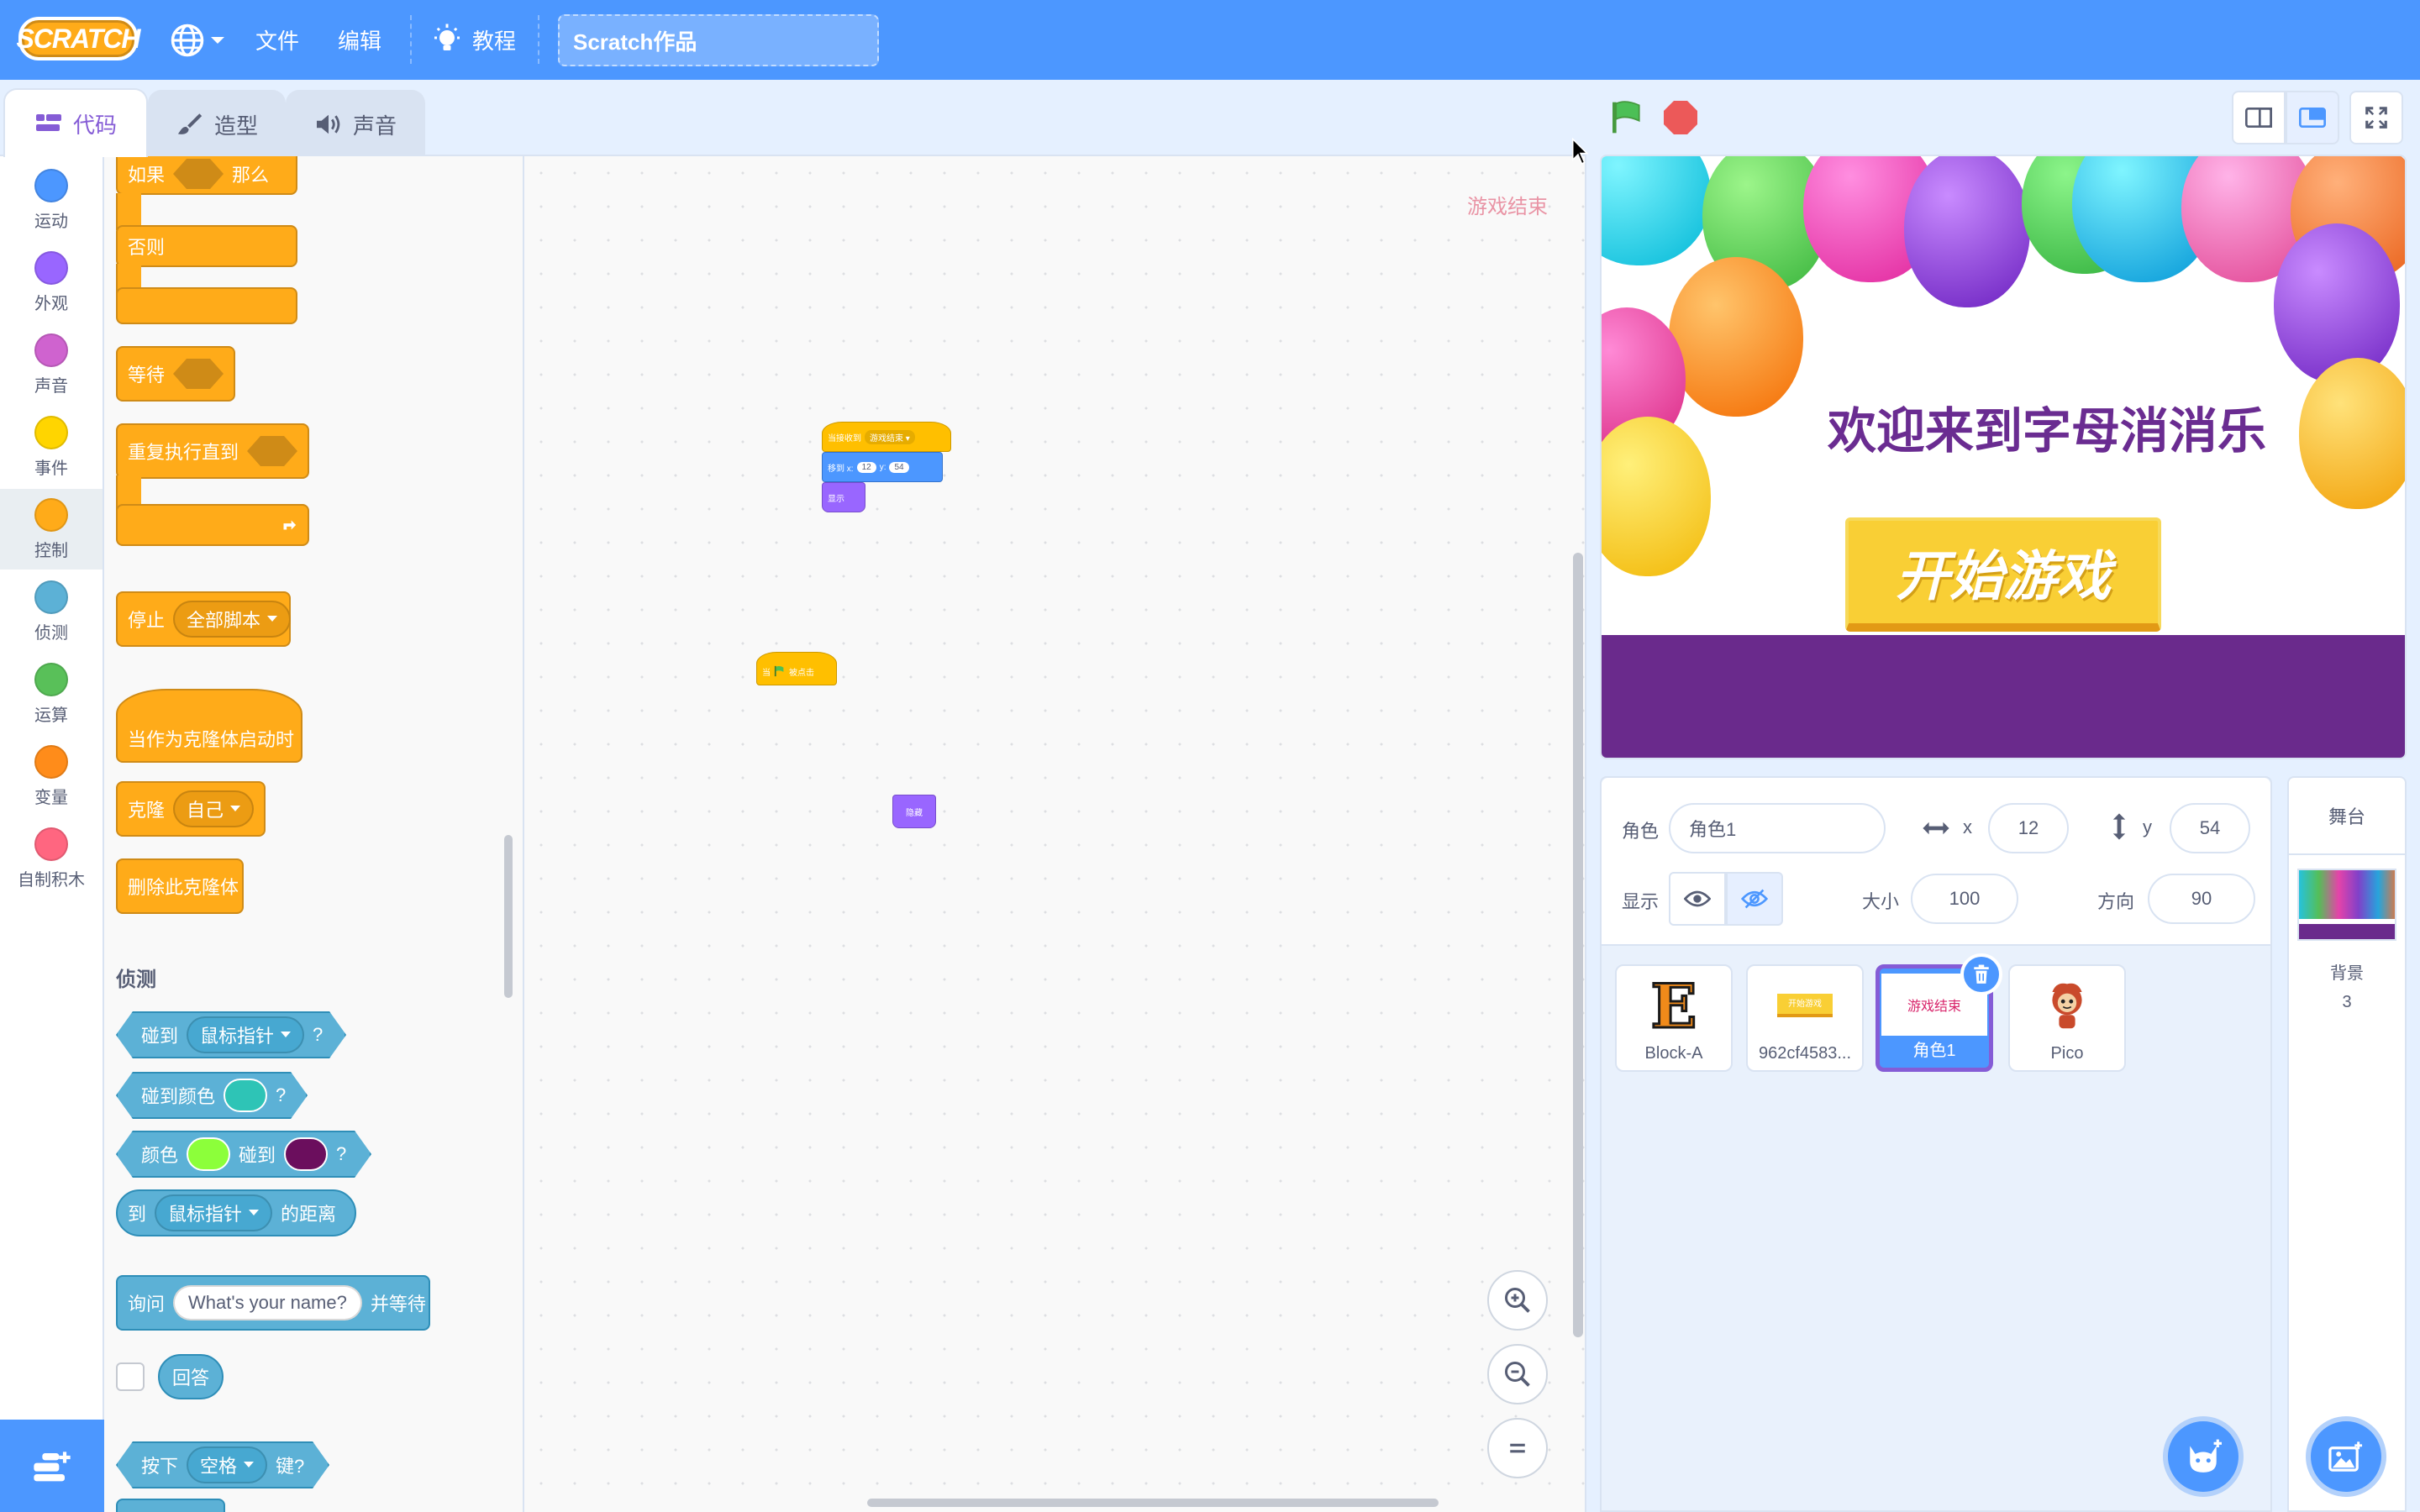  What do you see at coordinates (1965, 899) in the screenshot?
I see `size-input: 100` at bounding box center [1965, 899].